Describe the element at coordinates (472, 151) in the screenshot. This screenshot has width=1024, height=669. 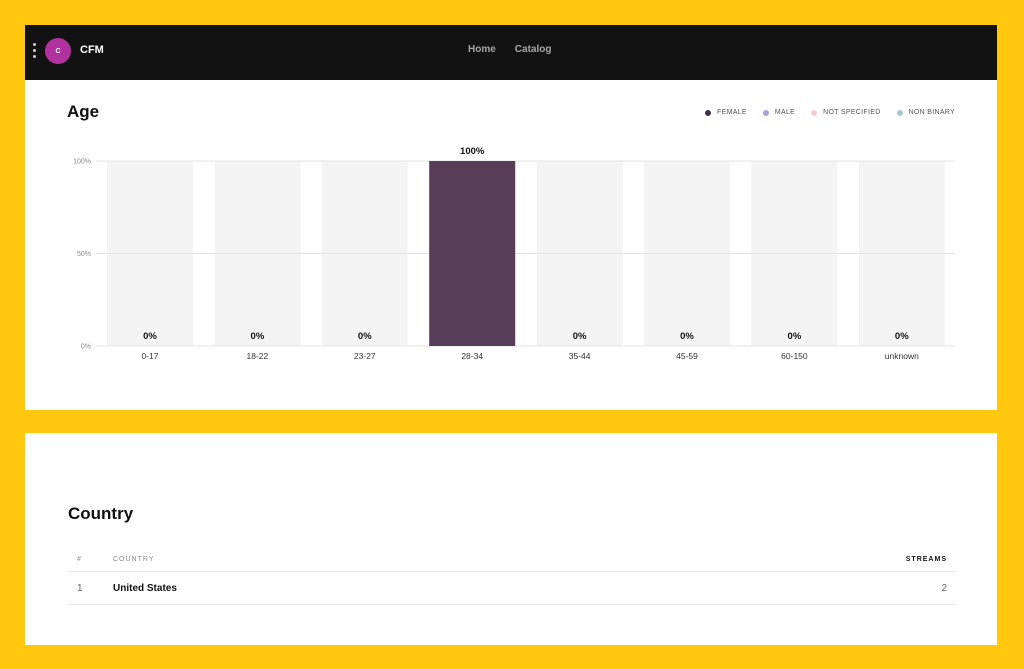
I see `bar-value-label: 100%` at that location.